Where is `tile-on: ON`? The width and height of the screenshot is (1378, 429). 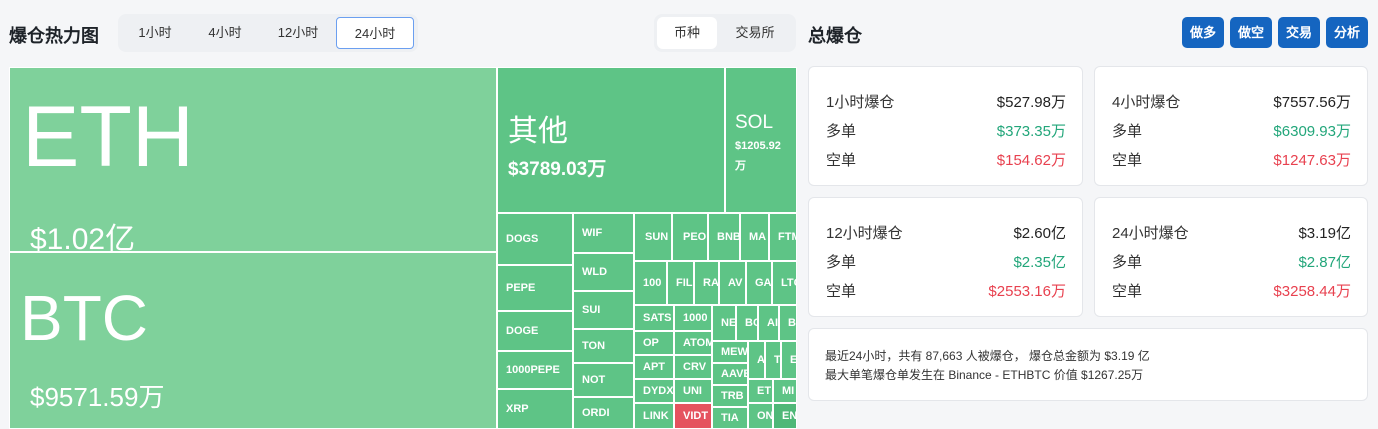 tile-on: ON is located at coordinates (760, 416).